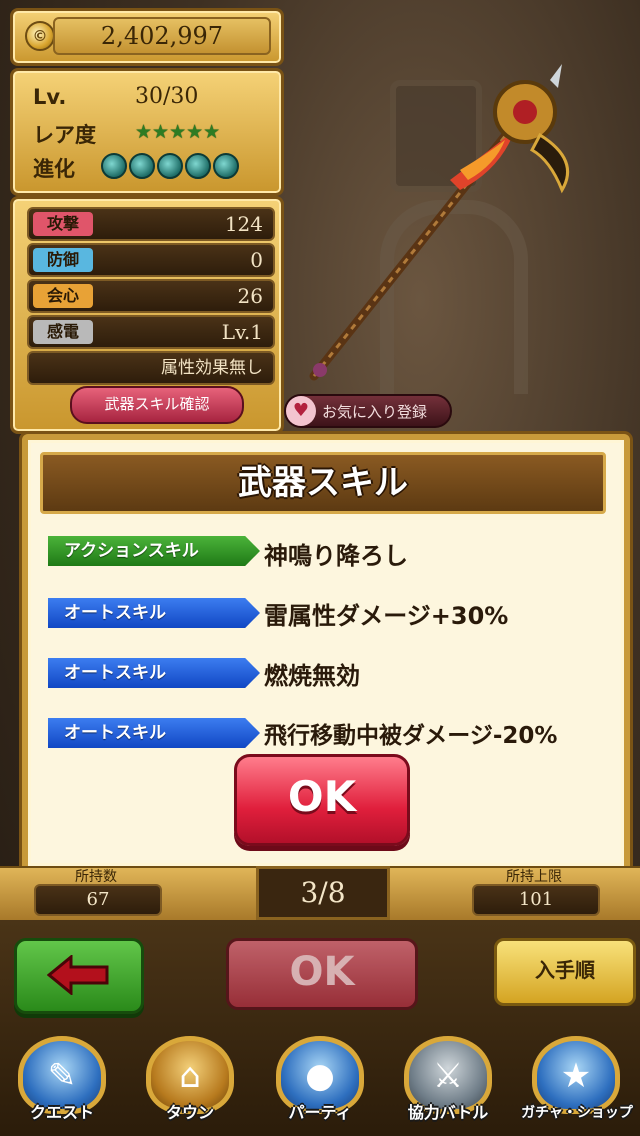 The image size is (640, 1136). Describe the element at coordinates (189, 1112) in the screenshot. I see `nav-label: タウン` at that location.